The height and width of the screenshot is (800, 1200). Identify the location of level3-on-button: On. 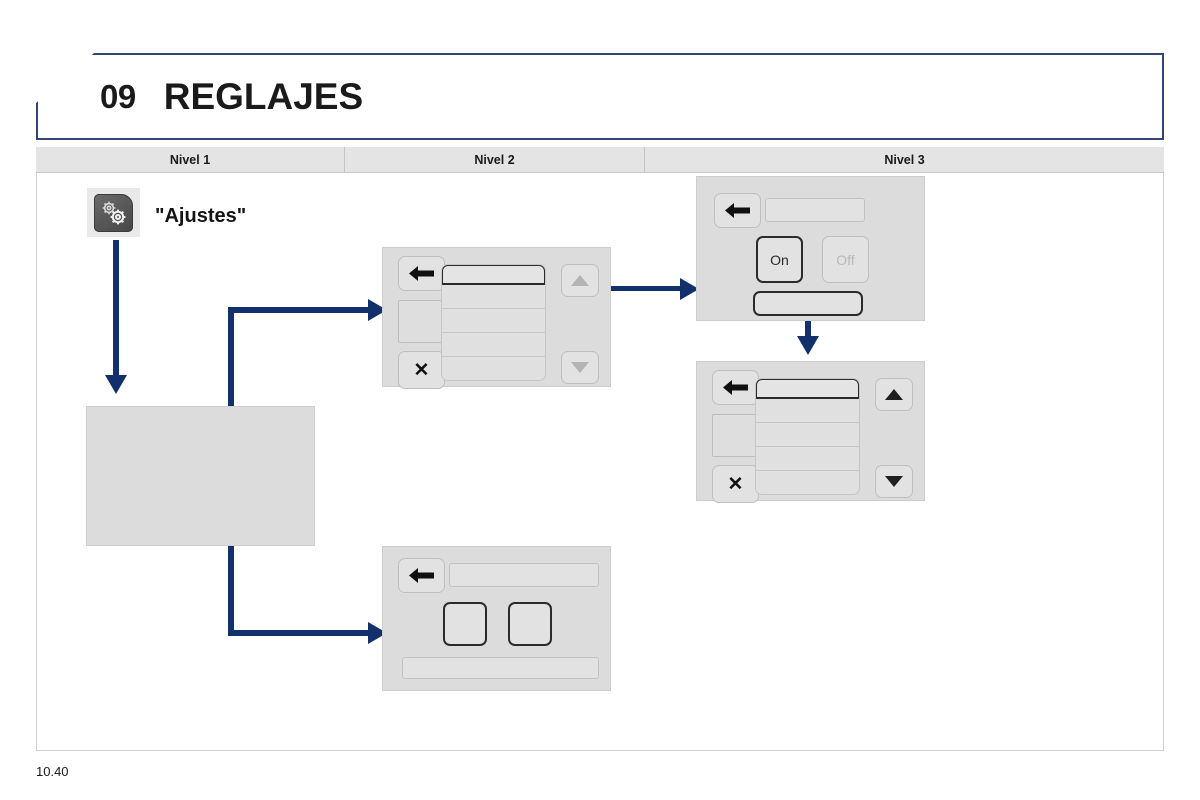
(779, 259).